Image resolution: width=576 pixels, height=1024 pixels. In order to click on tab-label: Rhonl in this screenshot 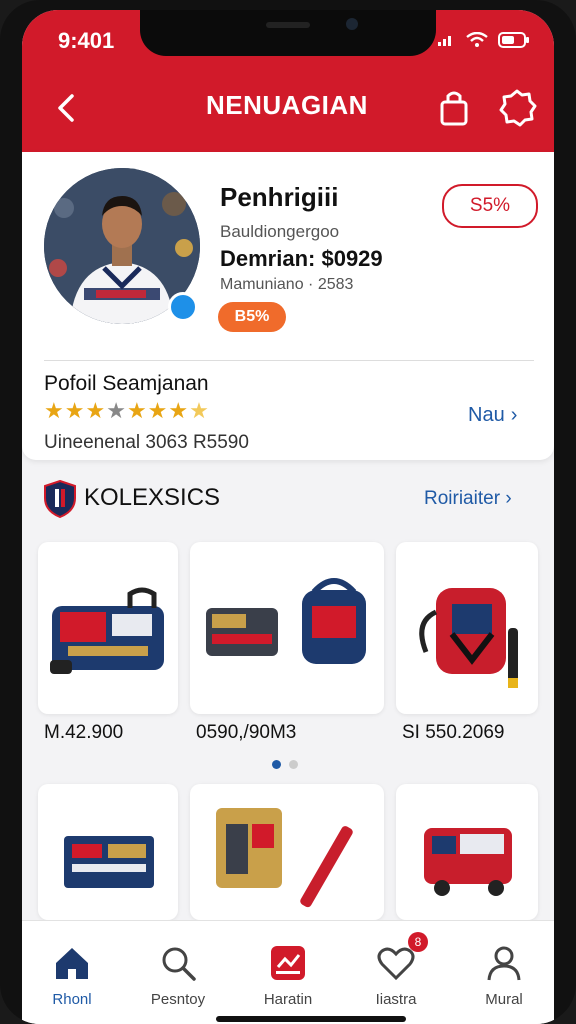, I will do `click(72, 999)`.